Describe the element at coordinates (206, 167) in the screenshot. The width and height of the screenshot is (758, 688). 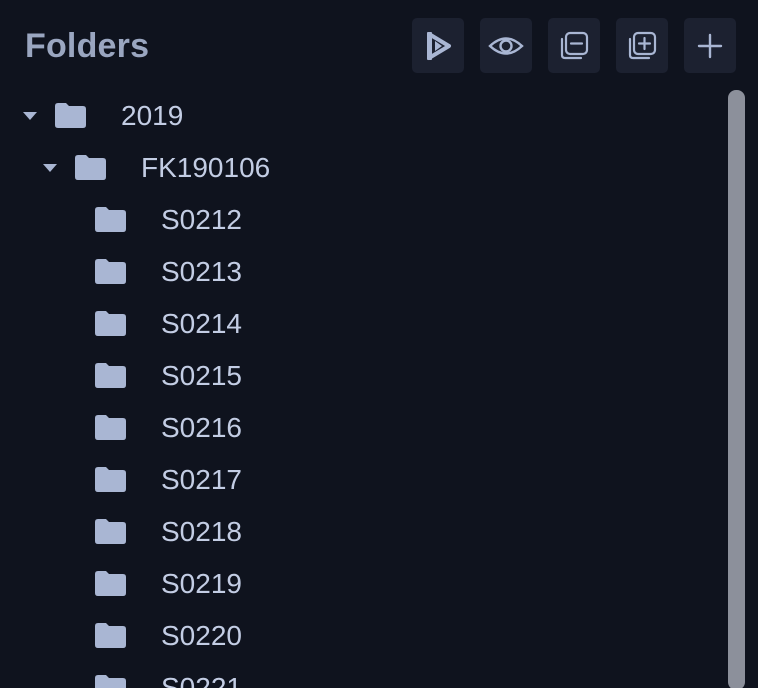
I see `tree-label: FK190106` at that location.